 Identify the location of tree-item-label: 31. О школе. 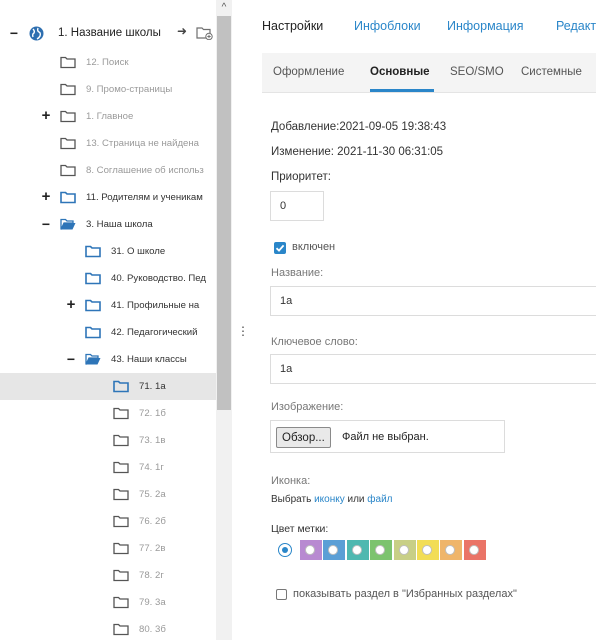
(138, 251).